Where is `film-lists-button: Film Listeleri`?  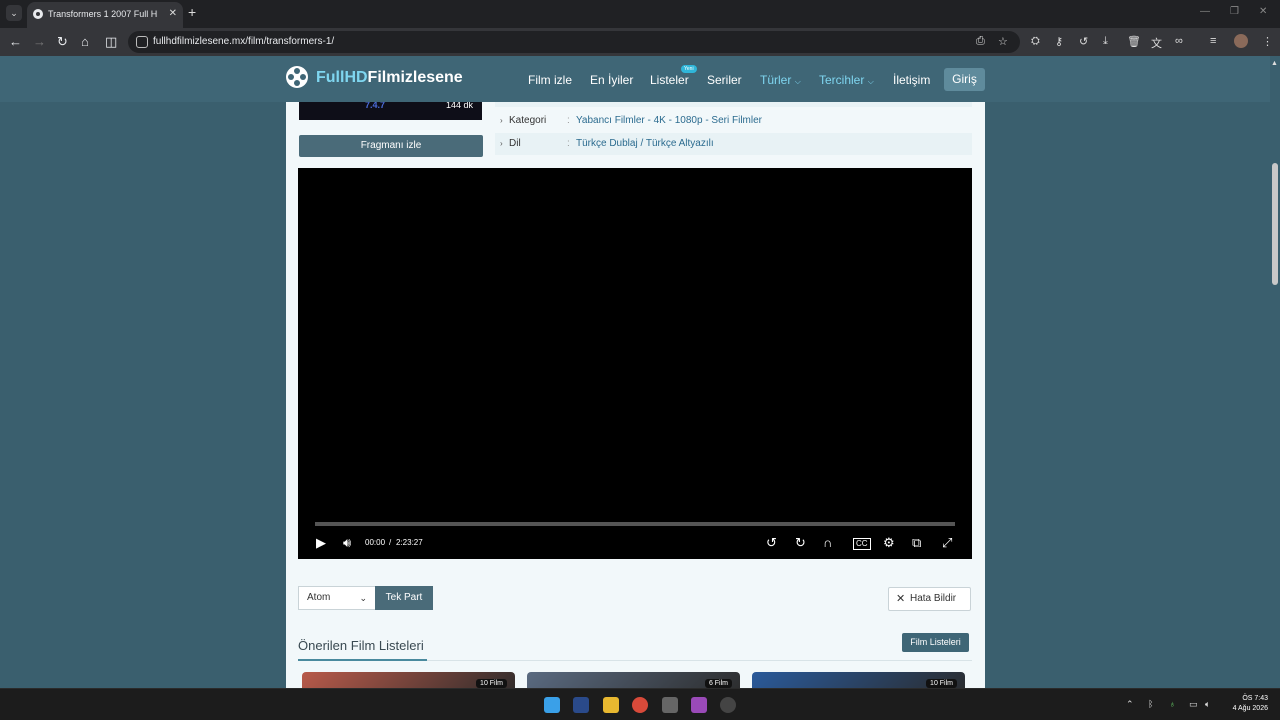 film-lists-button: Film Listeleri is located at coordinates (935, 642).